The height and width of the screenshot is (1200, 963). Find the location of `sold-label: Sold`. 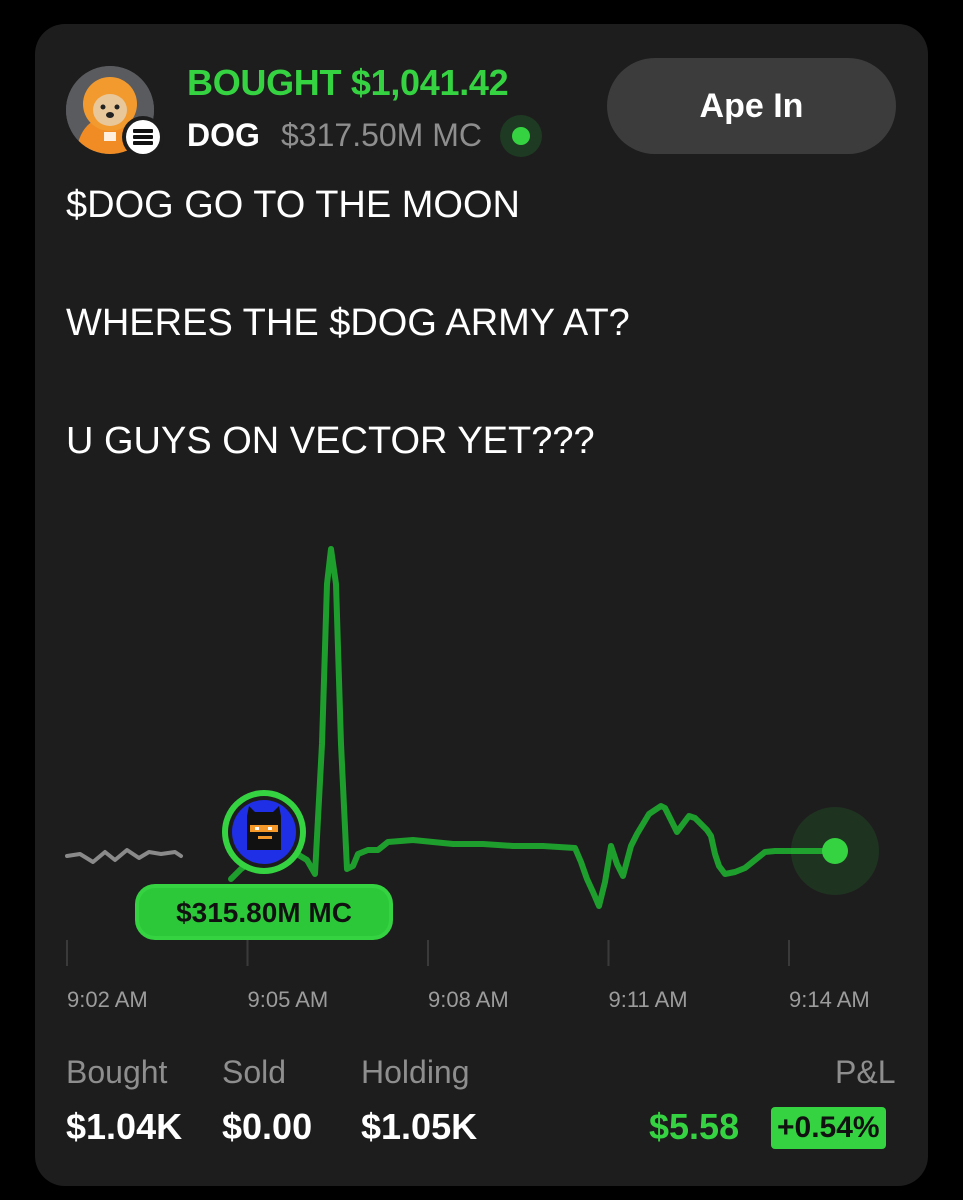

sold-label: Sold is located at coordinates (254, 1072).